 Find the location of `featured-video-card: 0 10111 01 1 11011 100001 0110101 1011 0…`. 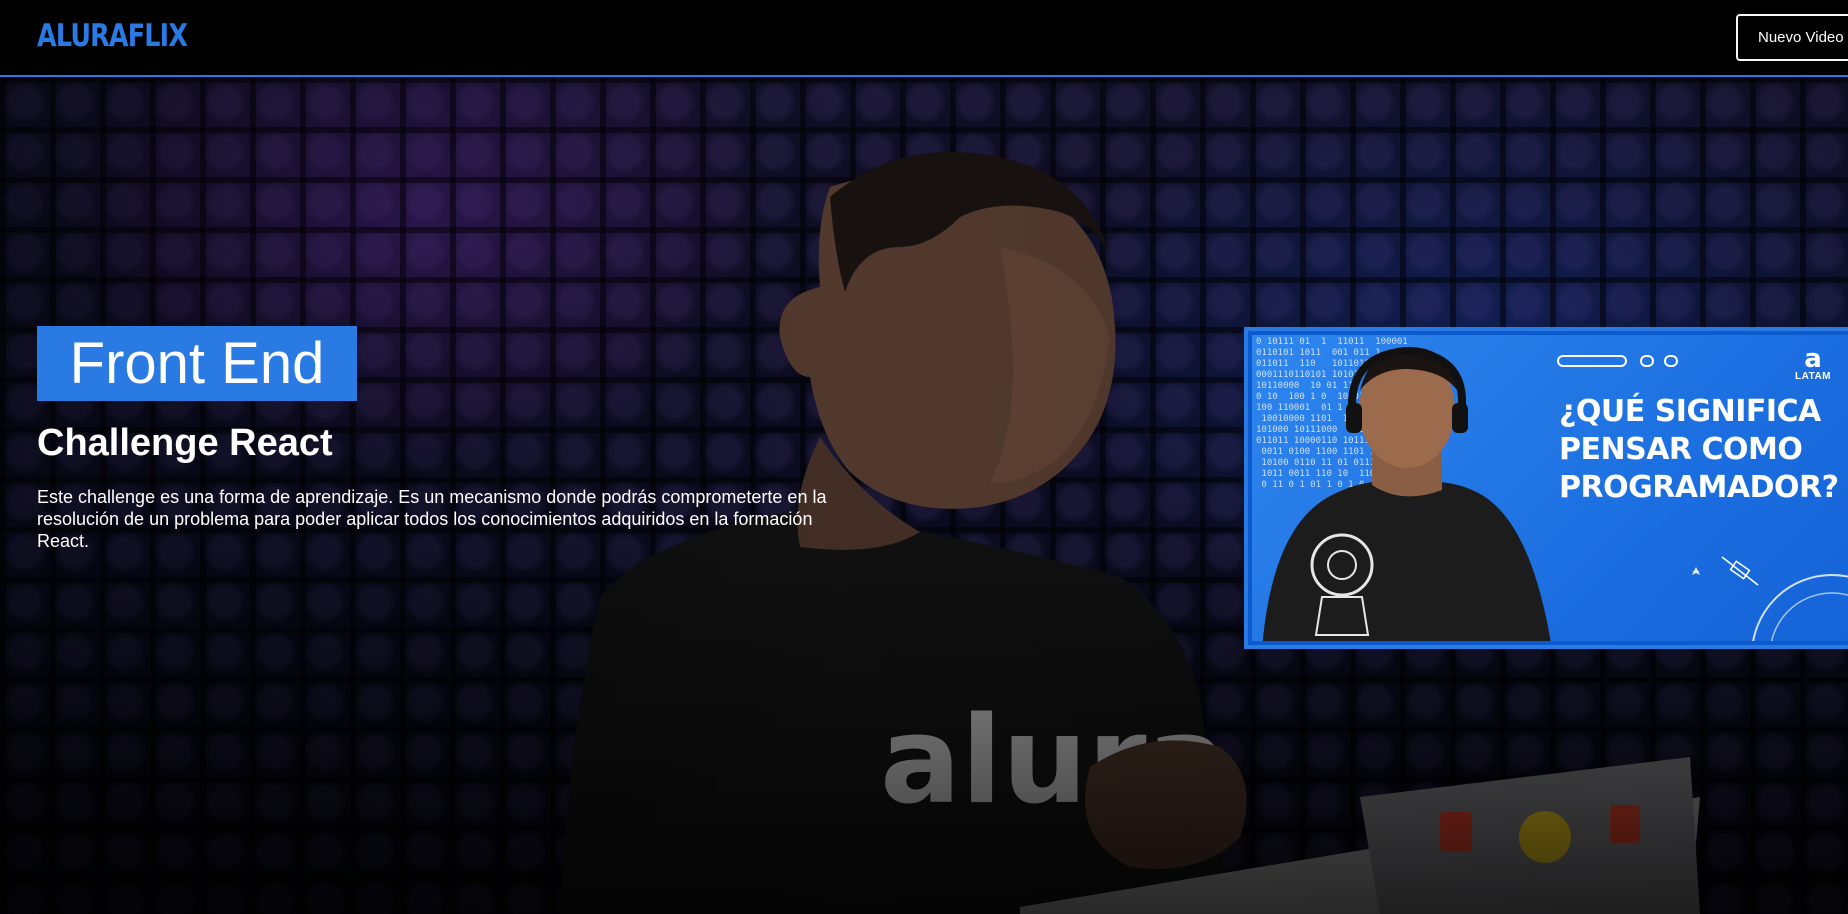

featured-video-card: 0 10111 01 1 11011 100001 0110101 1011 0… is located at coordinates (1546, 488).